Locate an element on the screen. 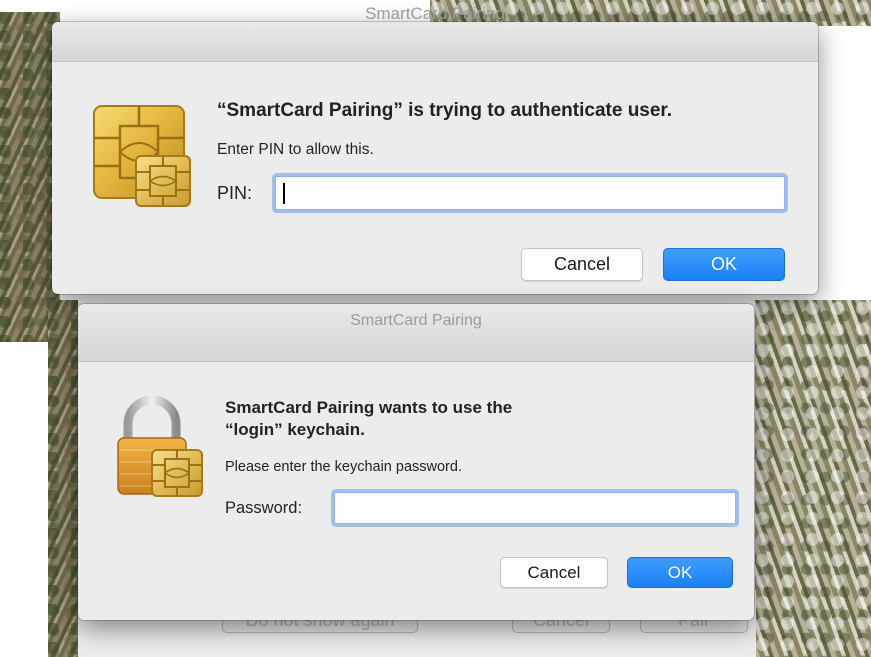  pin-cancel-button: Cancel is located at coordinates (582, 264).